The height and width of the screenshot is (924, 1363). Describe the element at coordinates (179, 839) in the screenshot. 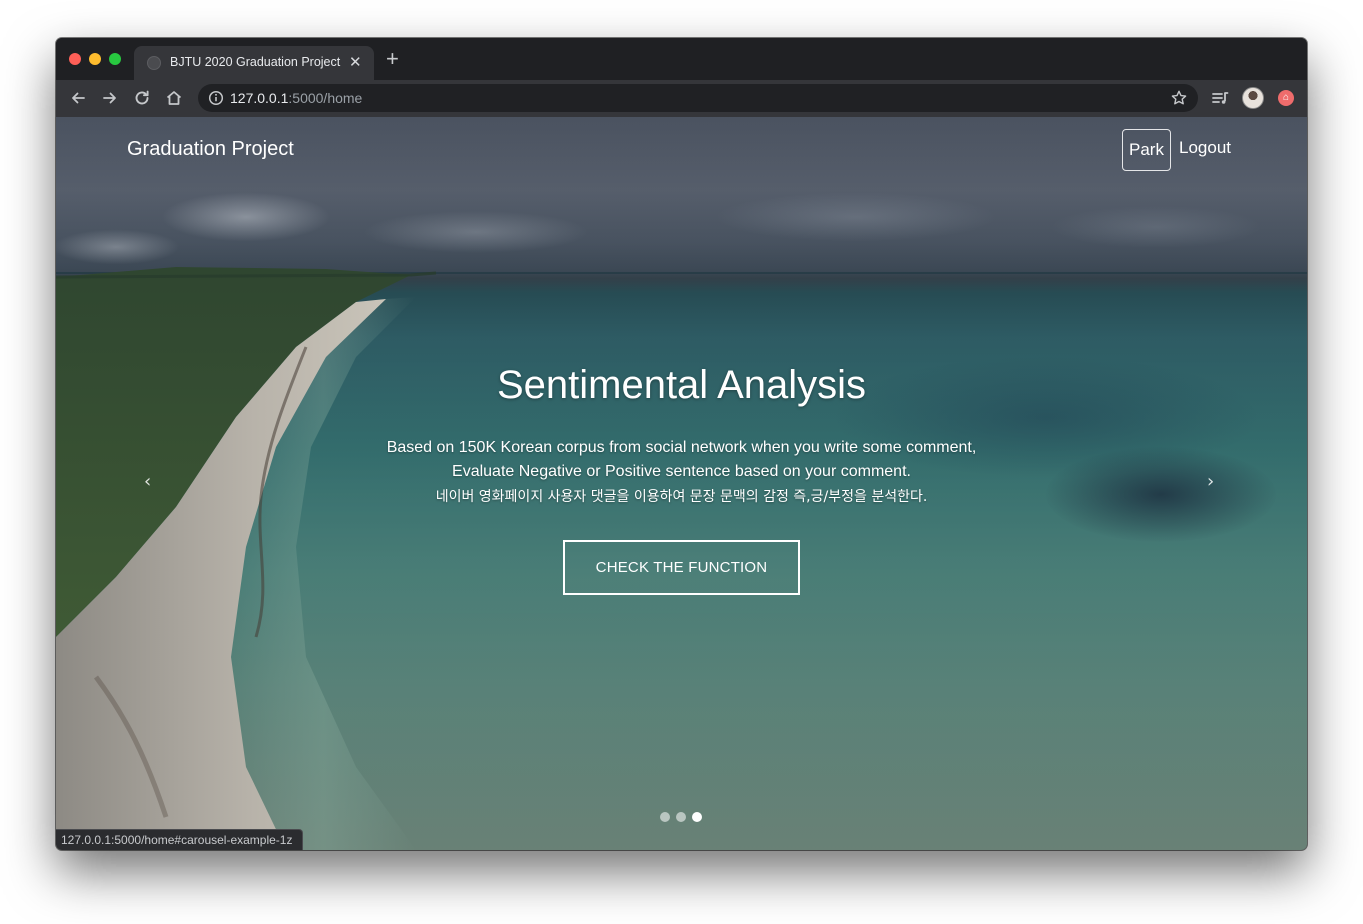

I see `status-bar-url: 127.0.0.1:5000/home#carousel-example-1z` at that location.